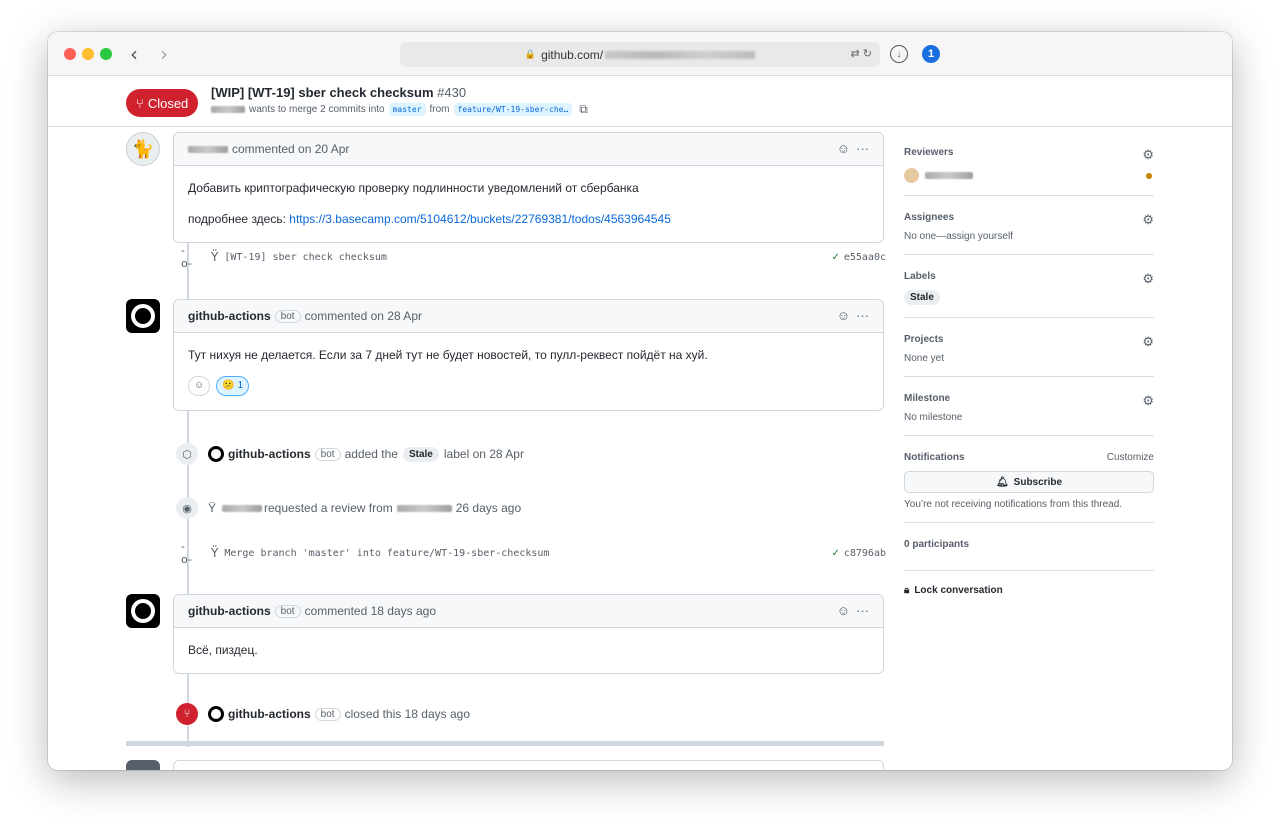 The height and width of the screenshot is (834, 1280). Describe the element at coordinates (929, 152) in the screenshot. I see `sidebar-title: Reviewers` at that location.